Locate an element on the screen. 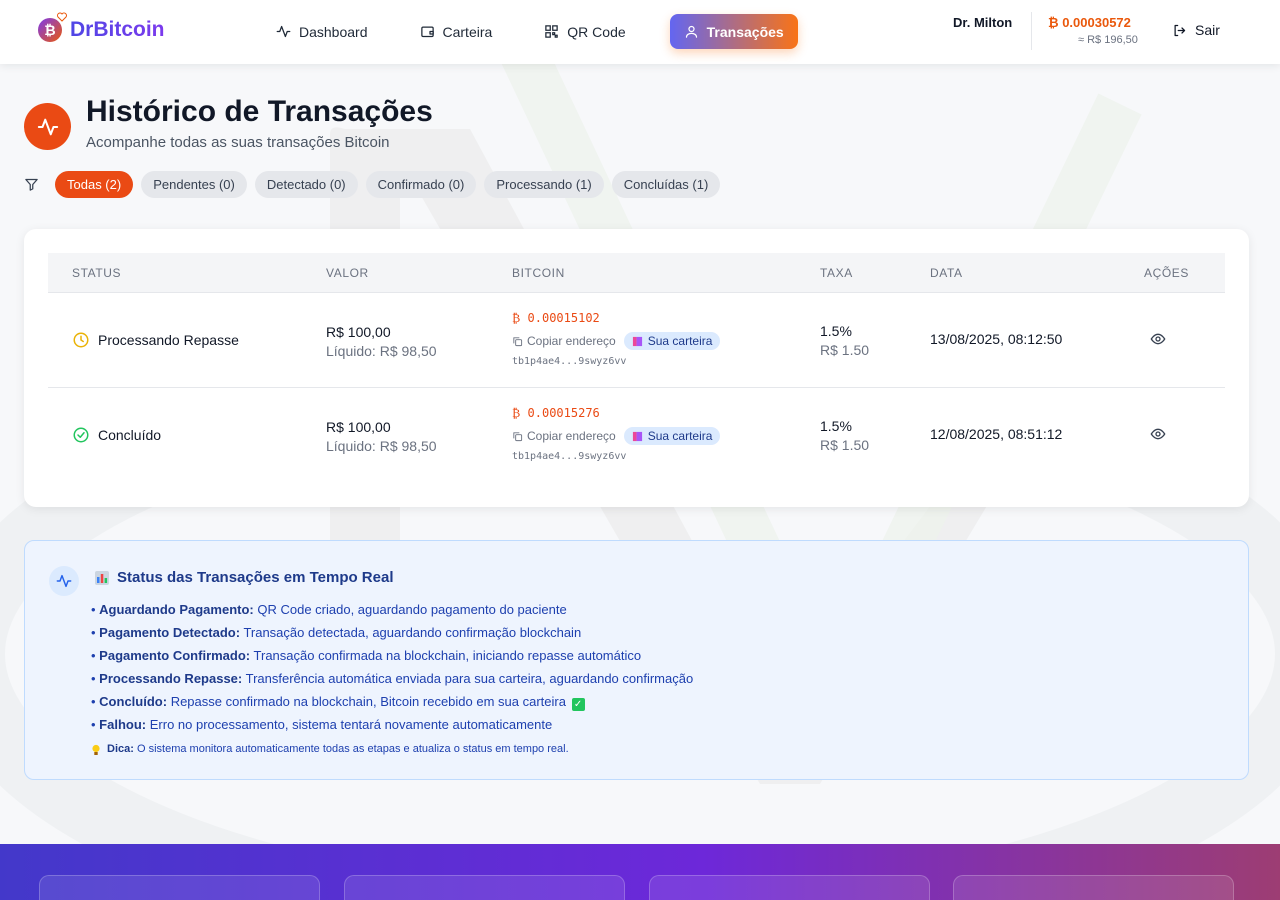 The image size is (1280, 900). header-status: STATUS is located at coordinates (97, 272).